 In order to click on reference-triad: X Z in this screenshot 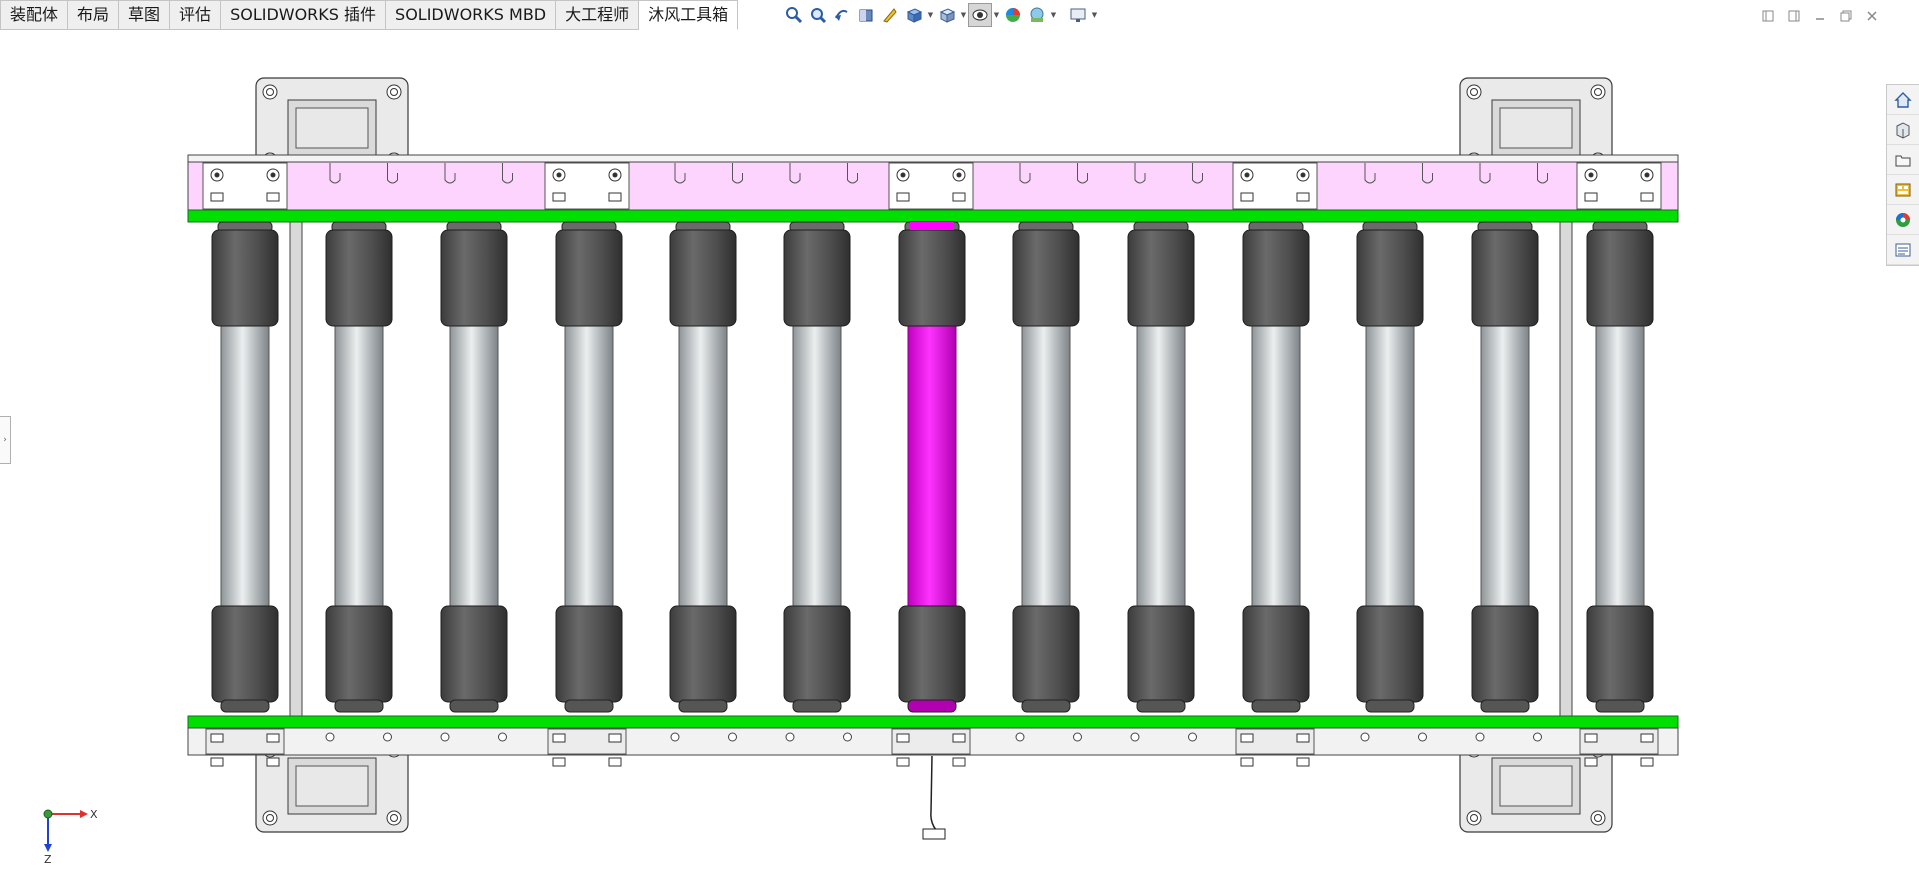, I will do `click(70, 836)`.